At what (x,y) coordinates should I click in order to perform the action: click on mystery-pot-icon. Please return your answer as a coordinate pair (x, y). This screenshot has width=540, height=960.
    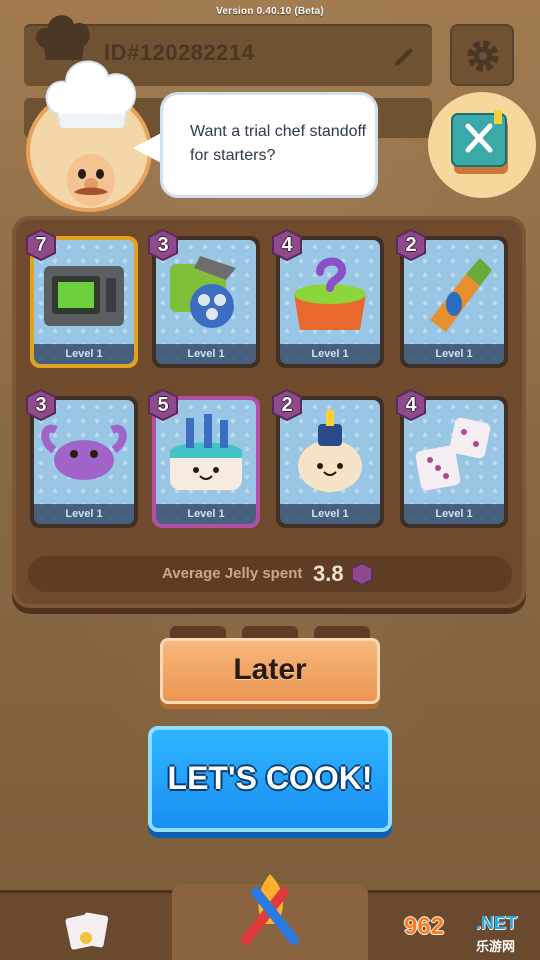
    Looking at the image, I should click on (330, 293).